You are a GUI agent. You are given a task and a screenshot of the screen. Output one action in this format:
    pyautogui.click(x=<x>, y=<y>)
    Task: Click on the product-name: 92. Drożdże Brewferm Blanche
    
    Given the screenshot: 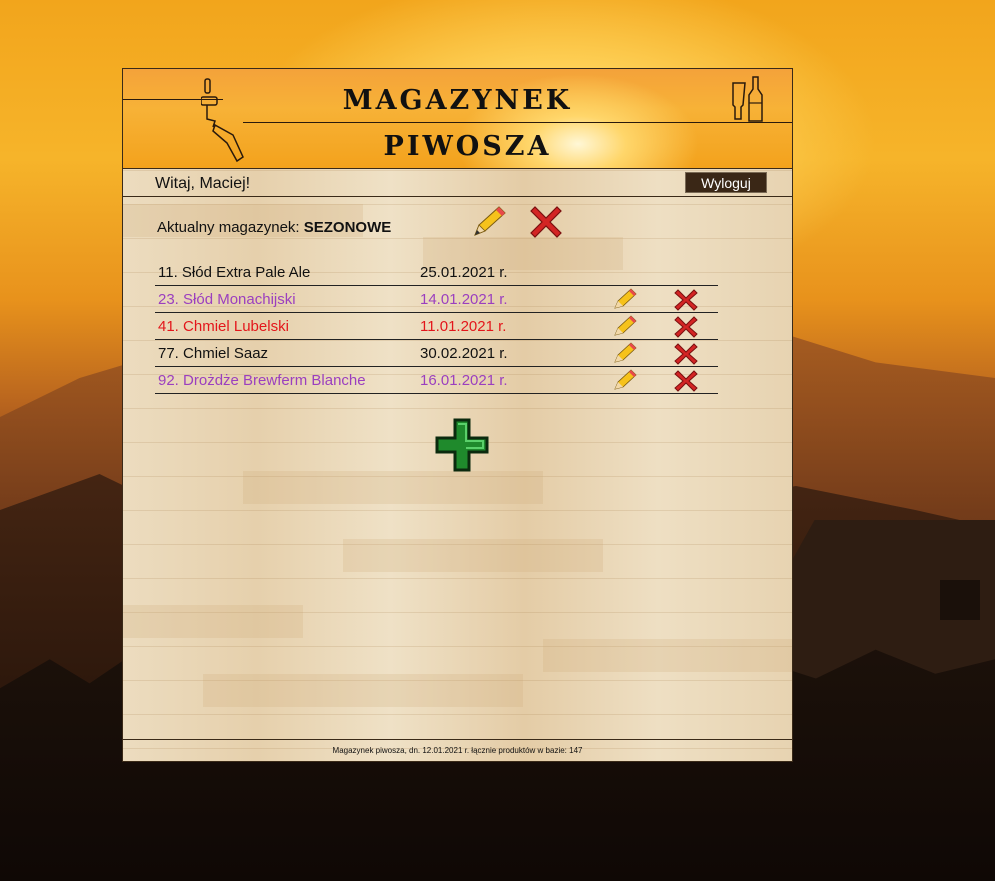 What is the action you would take?
    pyautogui.click(x=262, y=380)
    